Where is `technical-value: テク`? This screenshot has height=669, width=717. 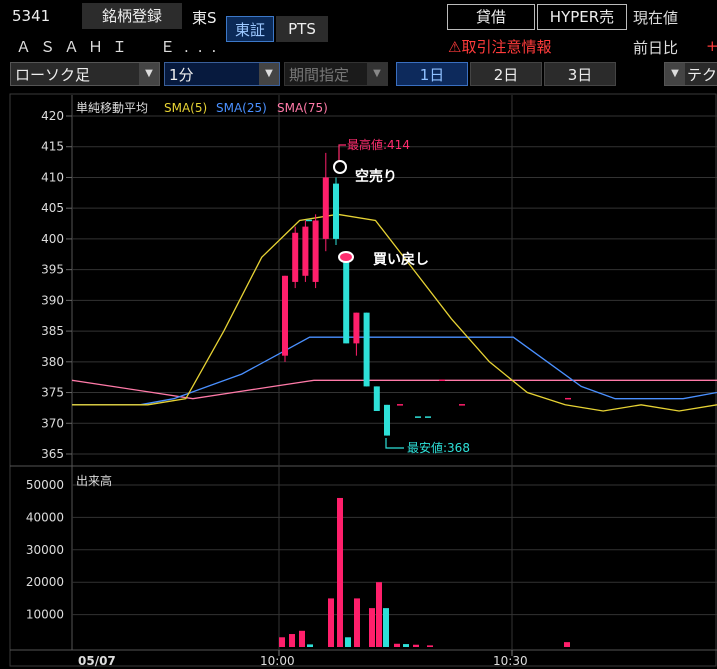
technical-value: テク is located at coordinates (702, 75).